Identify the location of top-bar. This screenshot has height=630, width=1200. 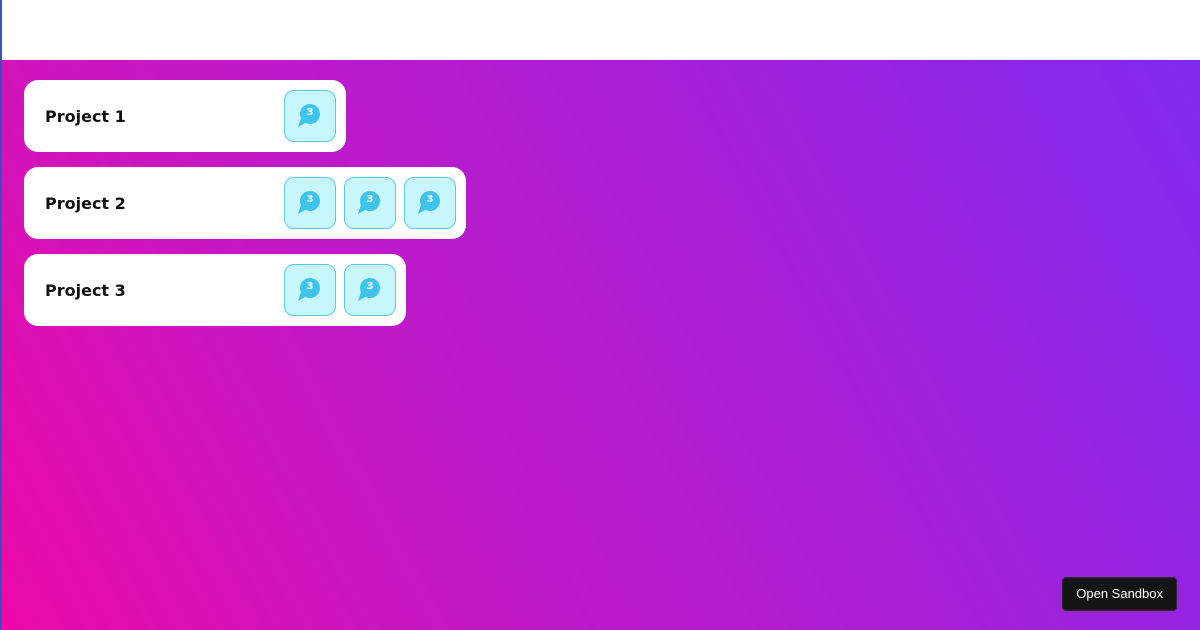
(600, 30).